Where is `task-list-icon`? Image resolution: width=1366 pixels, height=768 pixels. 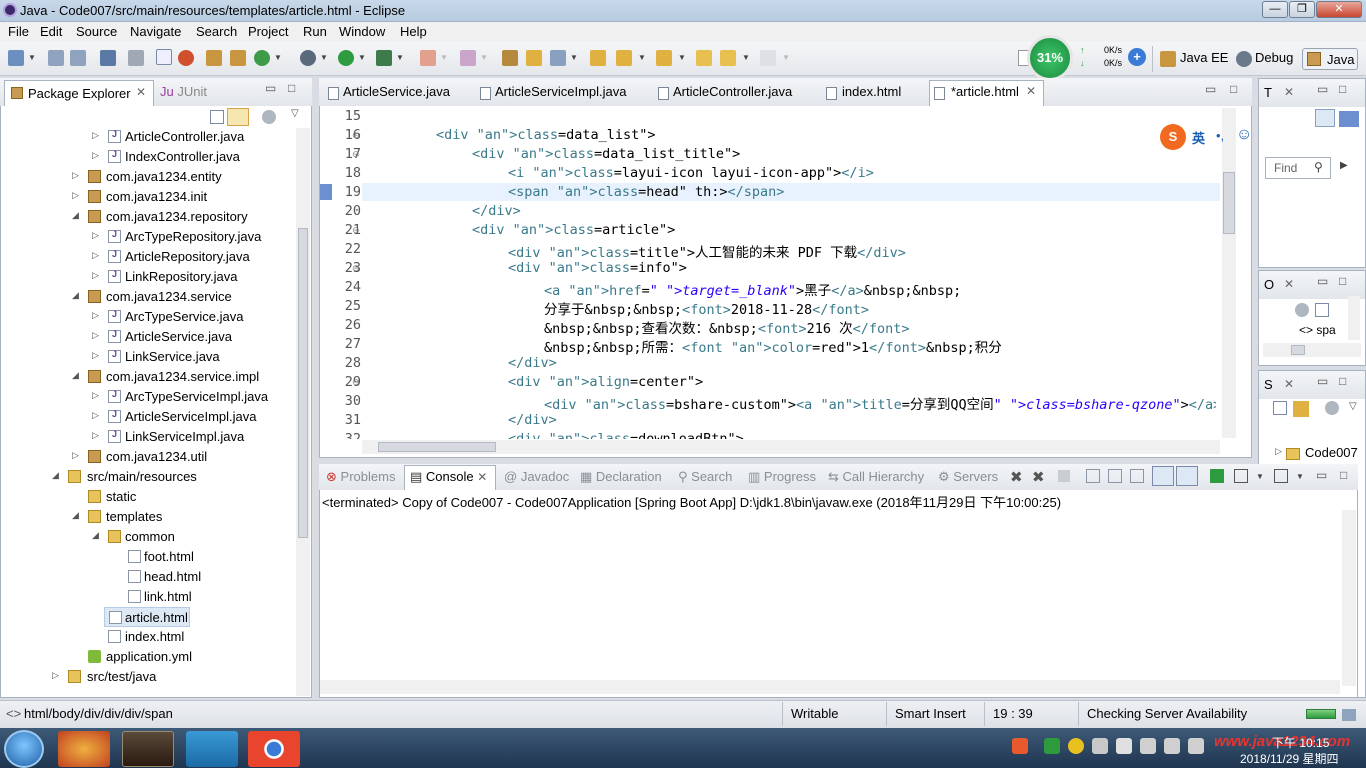 task-list-icon is located at coordinates (1349, 119).